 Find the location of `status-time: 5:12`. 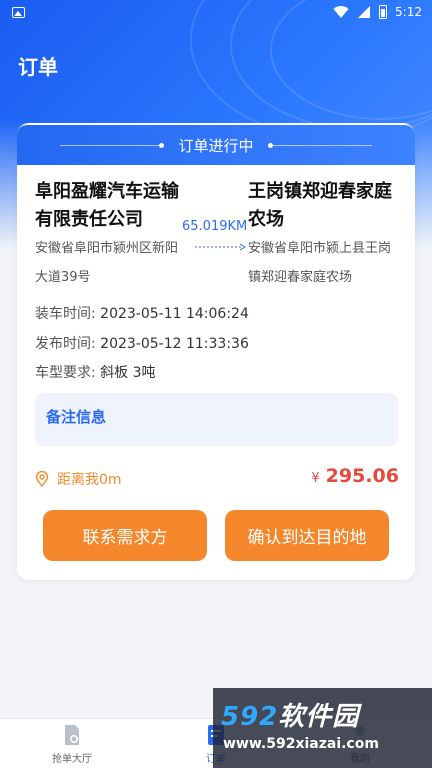

status-time: 5:12 is located at coordinates (408, 12).